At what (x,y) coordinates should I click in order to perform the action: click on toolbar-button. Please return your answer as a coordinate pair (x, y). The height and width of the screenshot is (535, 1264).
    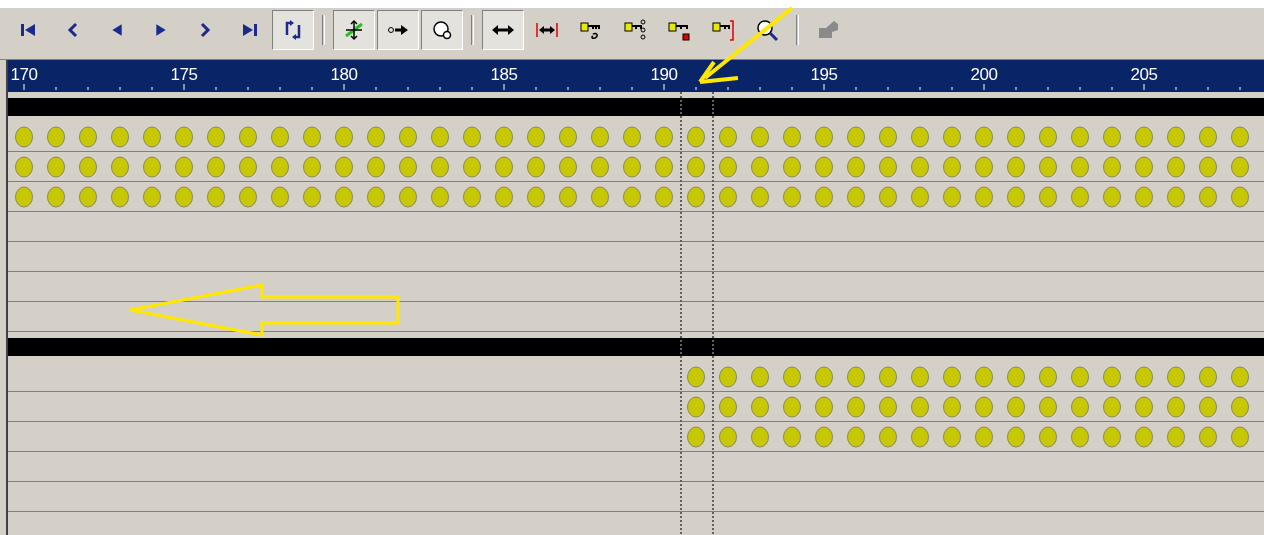
    Looking at the image, I should click on (354, 29).